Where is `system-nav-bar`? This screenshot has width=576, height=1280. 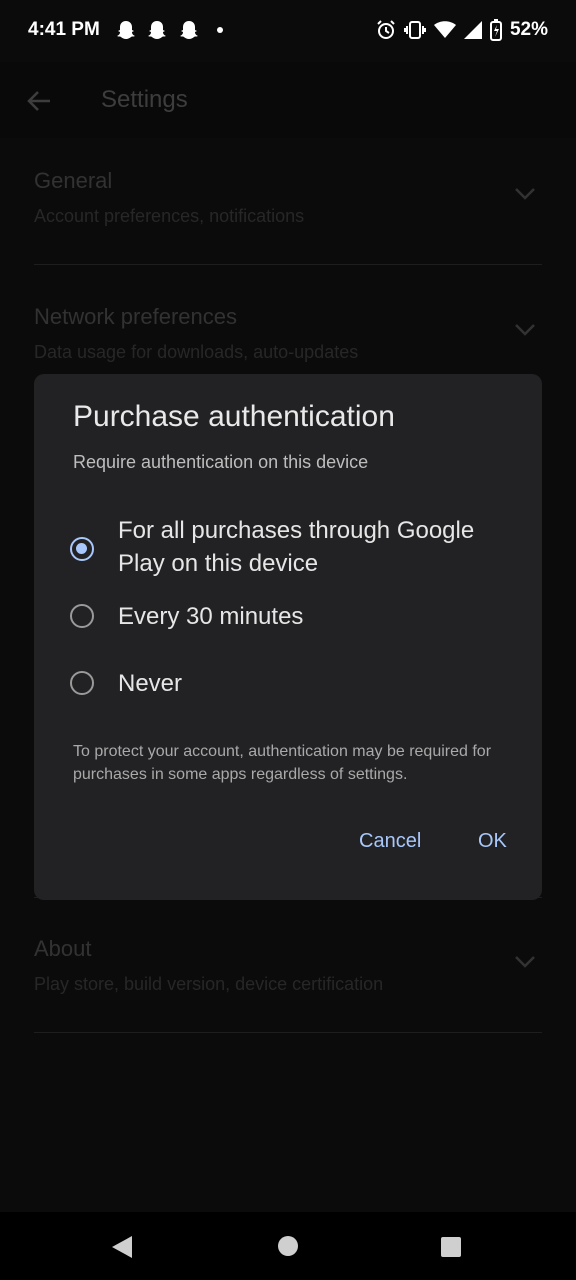 system-nav-bar is located at coordinates (288, 1246).